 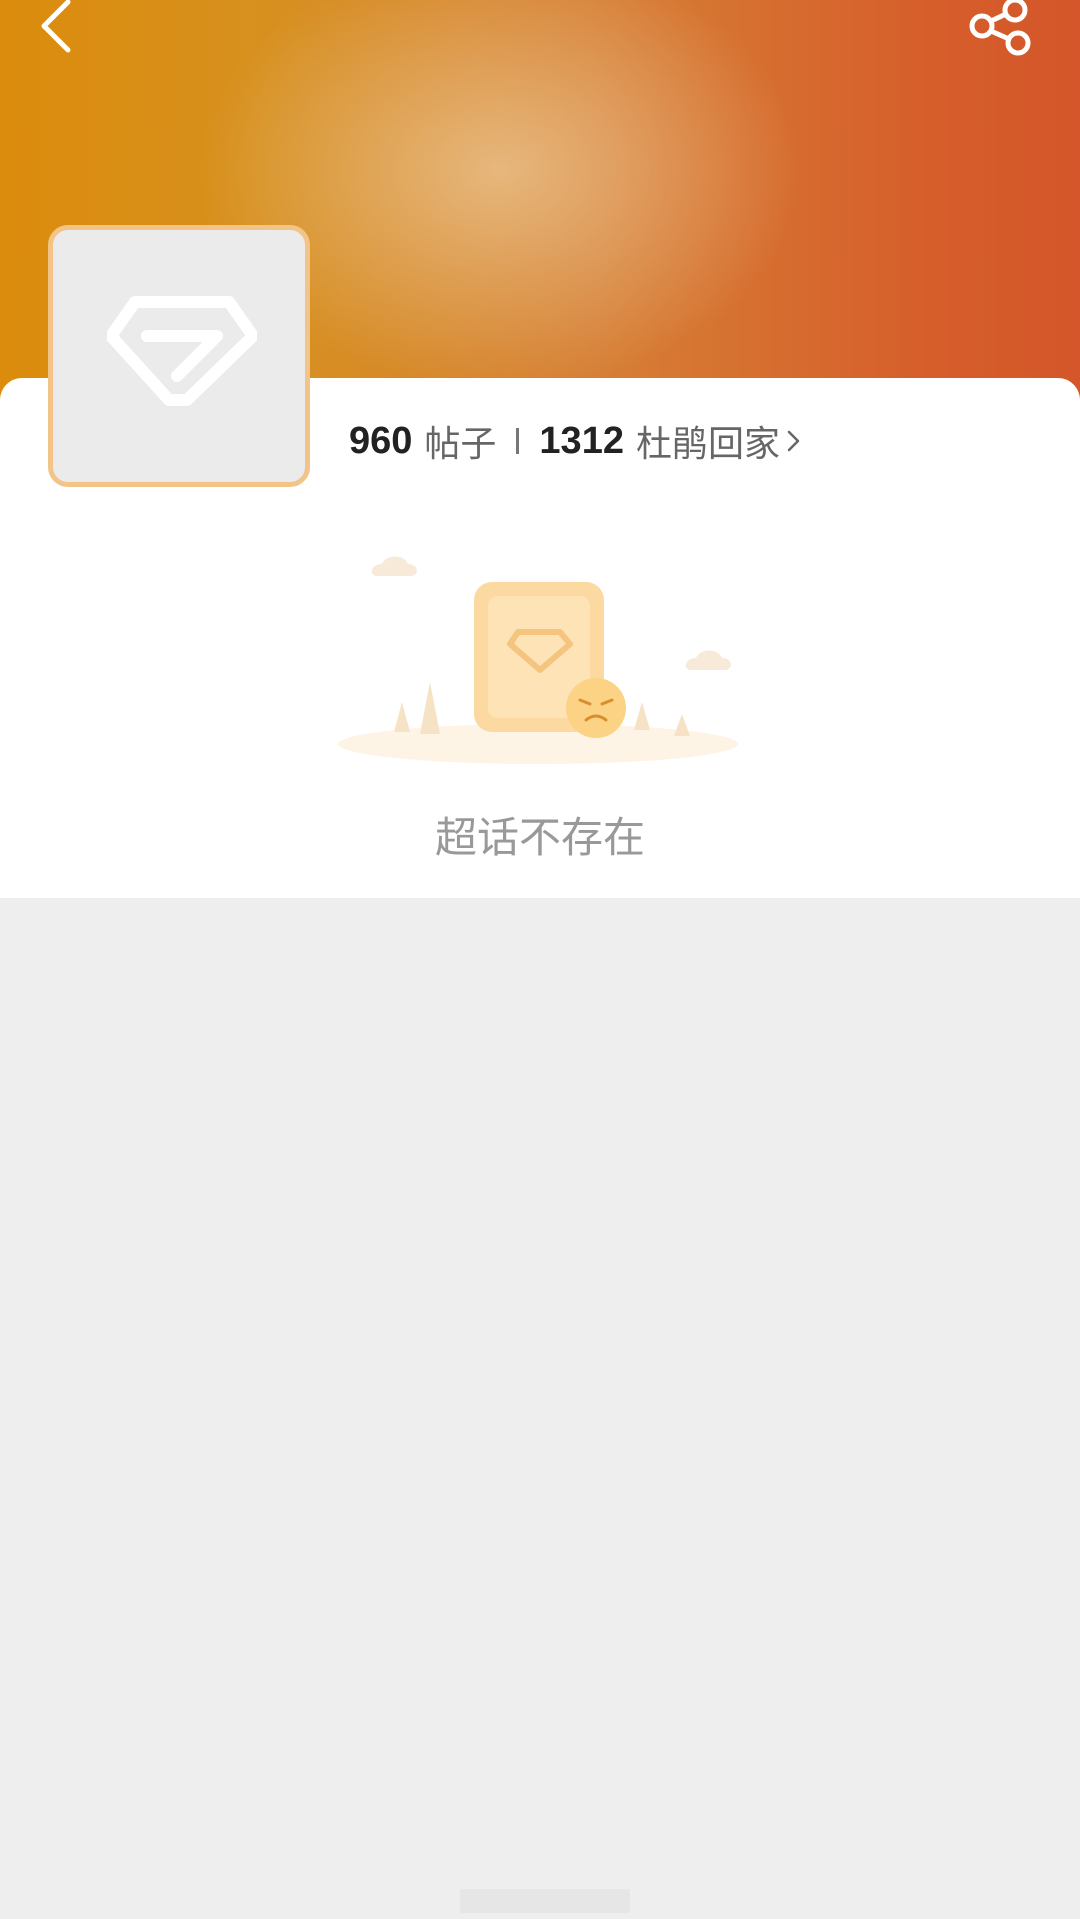 I want to click on diamond-icon, so click(x=182, y=351).